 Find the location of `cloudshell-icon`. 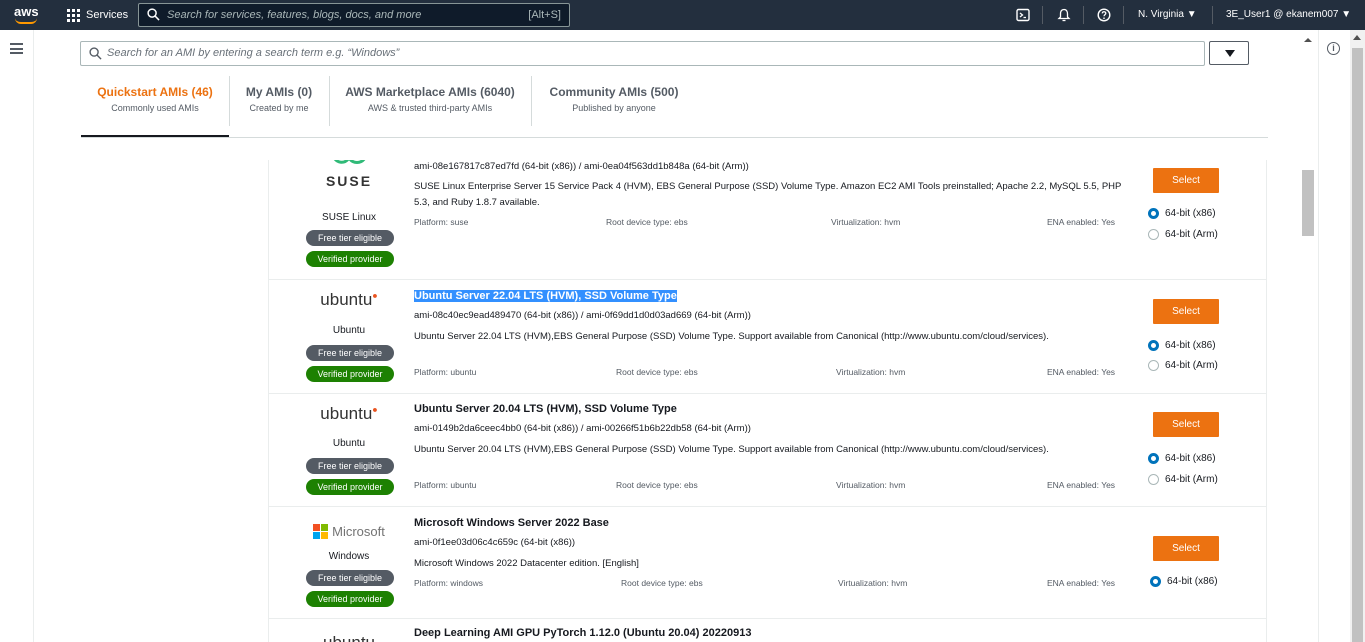

cloudshell-icon is located at coordinates (1023, 15).